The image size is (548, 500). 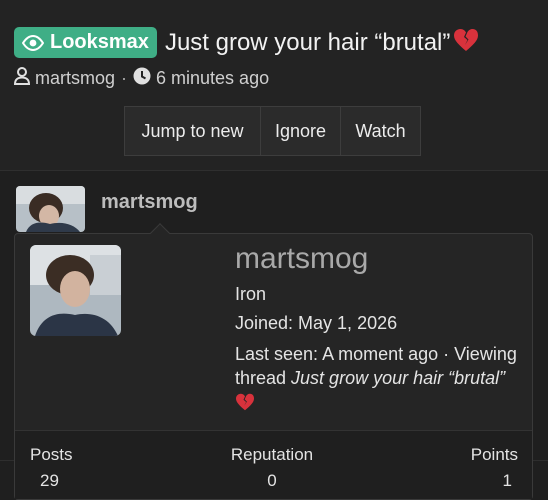 What do you see at coordinates (33, 42) in the screenshot?
I see `eye-icon` at bounding box center [33, 42].